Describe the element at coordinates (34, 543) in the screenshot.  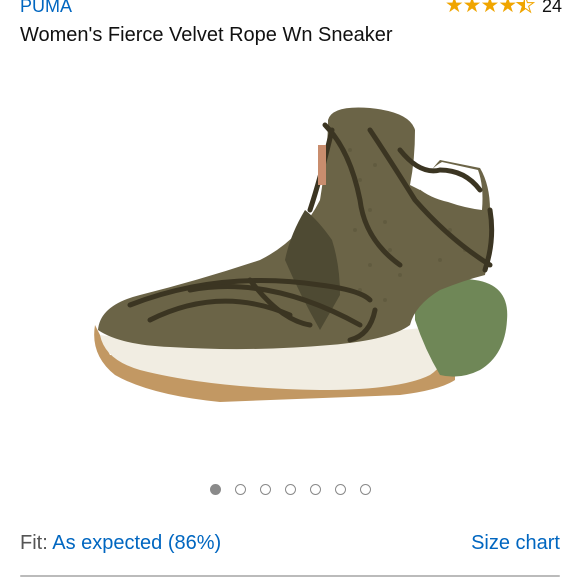
I see `fit-label: Fit:` at that location.